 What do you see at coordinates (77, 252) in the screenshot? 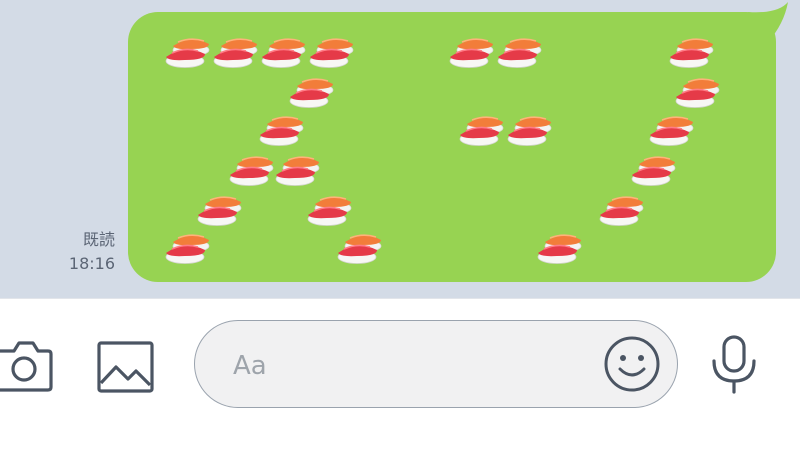
I see `message-meta: 既読 18:16` at bounding box center [77, 252].